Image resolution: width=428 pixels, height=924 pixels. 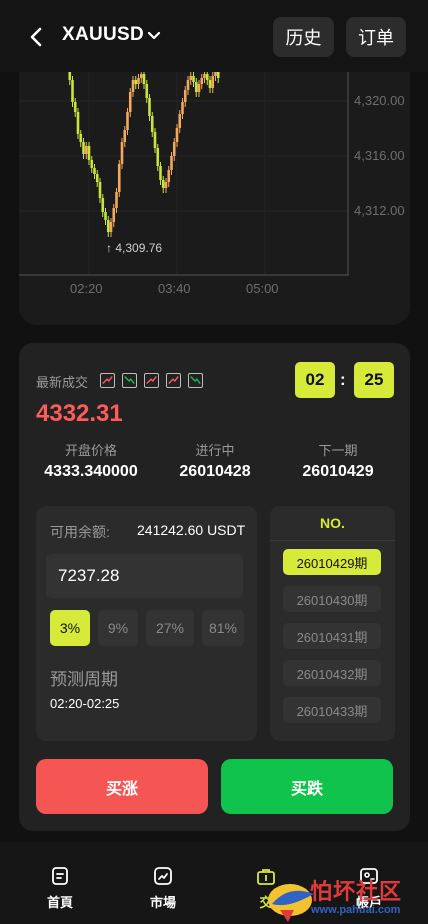 I want to click on watermark-url: www.pahuai.com, so click(x=356, y=910).